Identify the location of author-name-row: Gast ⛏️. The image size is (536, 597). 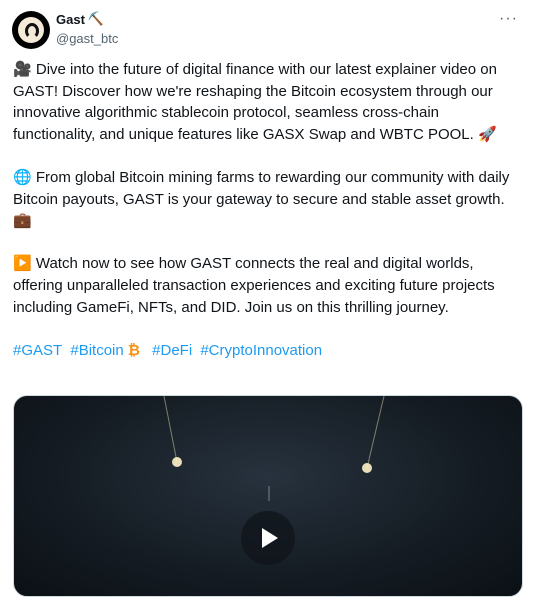
(80, 19).